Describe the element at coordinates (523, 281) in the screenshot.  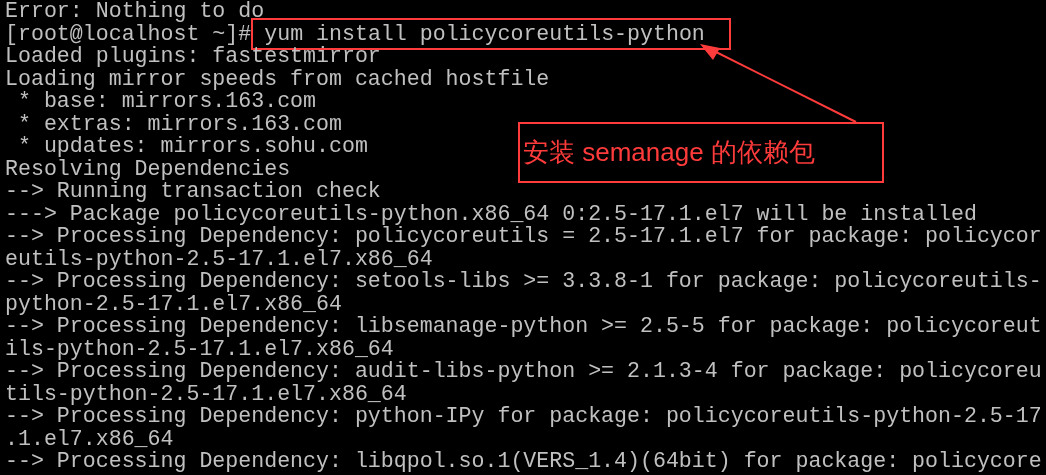
I see `output-line: --> Processing Dependency: setools-libs >= 3.3.8-1 for package: policycoreutils-` at that location.